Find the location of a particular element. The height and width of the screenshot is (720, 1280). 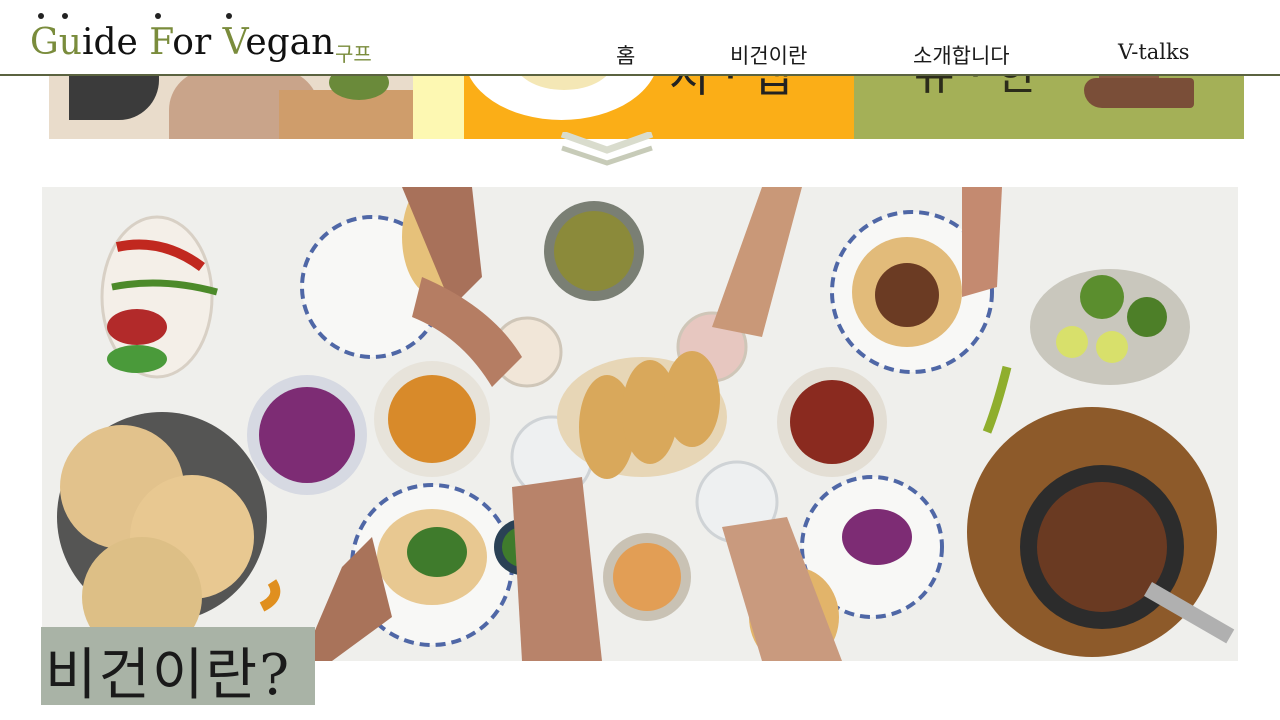

nav-introduce: 소개합니다 is located at coordinates (961, 55).